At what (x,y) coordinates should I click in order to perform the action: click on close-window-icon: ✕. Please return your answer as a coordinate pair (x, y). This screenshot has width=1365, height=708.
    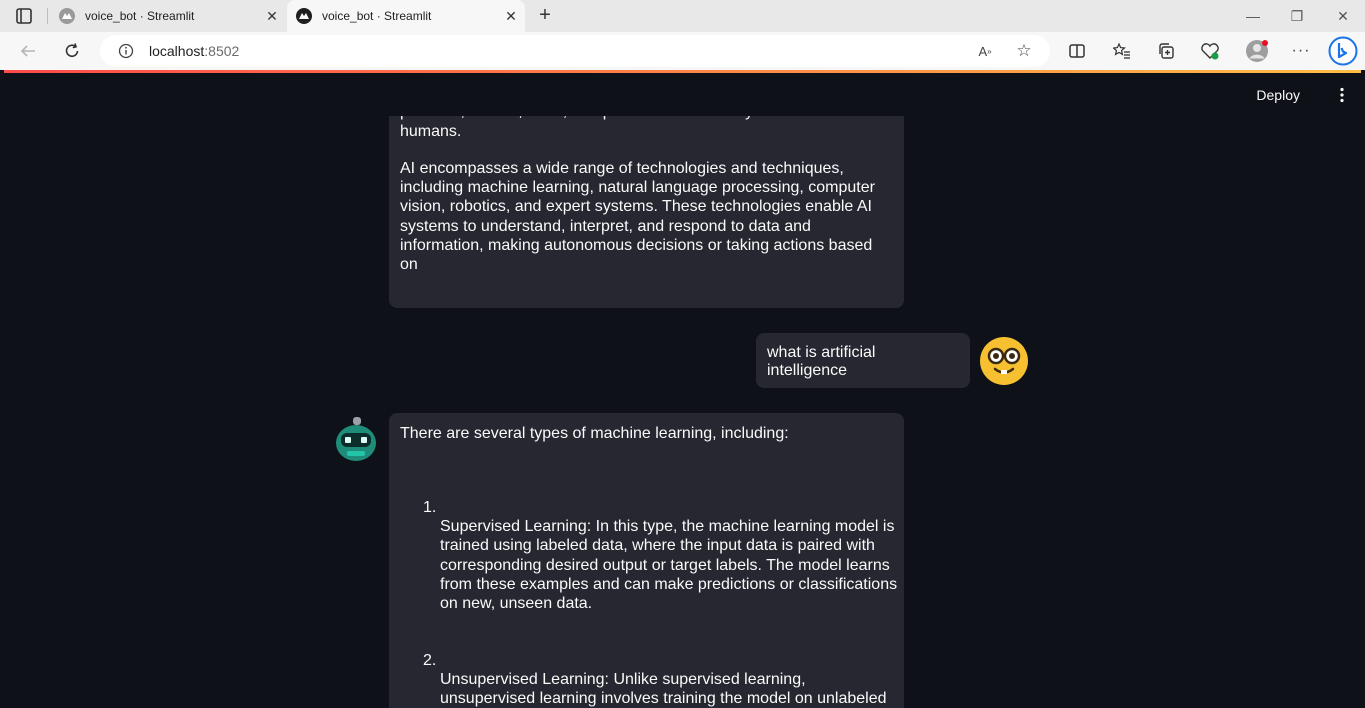
    Looking at the image, I should click on (1343, 16).